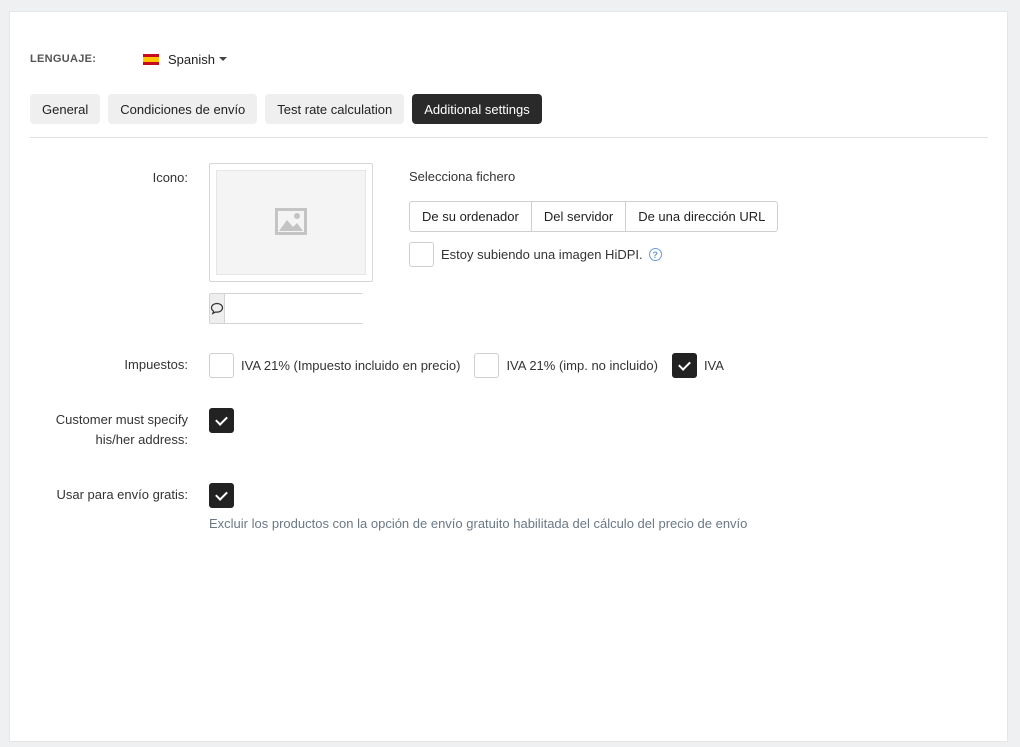 The image size is (1020, 747). I want to click on tax-iva-21-included-checkbox, so click(221, 365).